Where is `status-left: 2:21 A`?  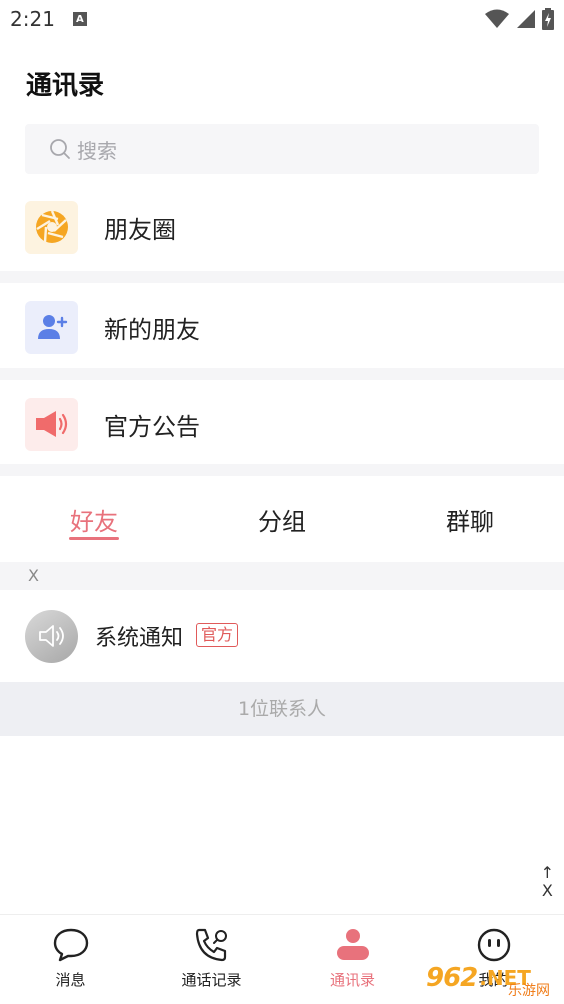 status-left: 2:21 A is located at coordinates (48, 19).